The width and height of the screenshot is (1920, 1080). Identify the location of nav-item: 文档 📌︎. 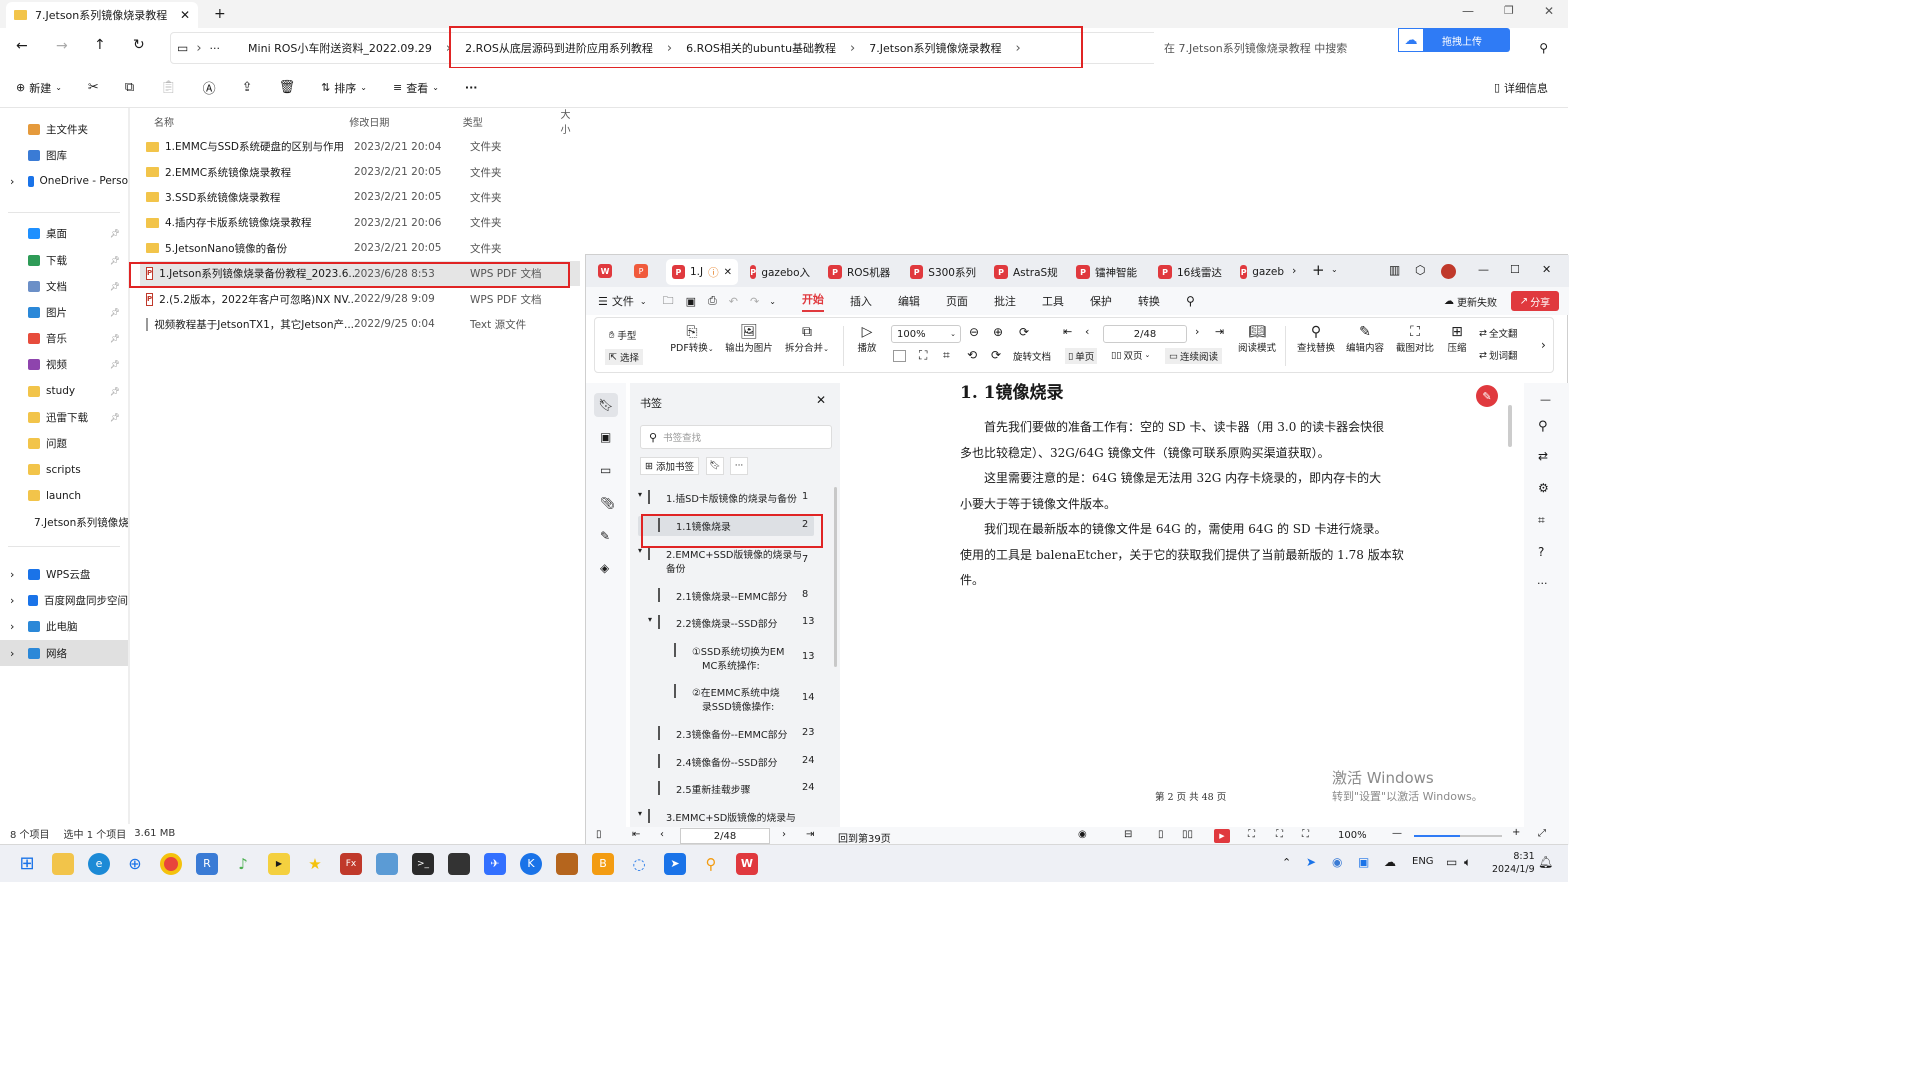
(64, 286).